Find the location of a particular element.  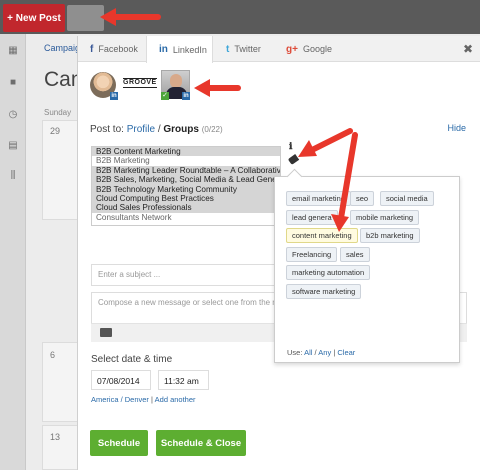

left-rail is located at coordinates (13, 252).